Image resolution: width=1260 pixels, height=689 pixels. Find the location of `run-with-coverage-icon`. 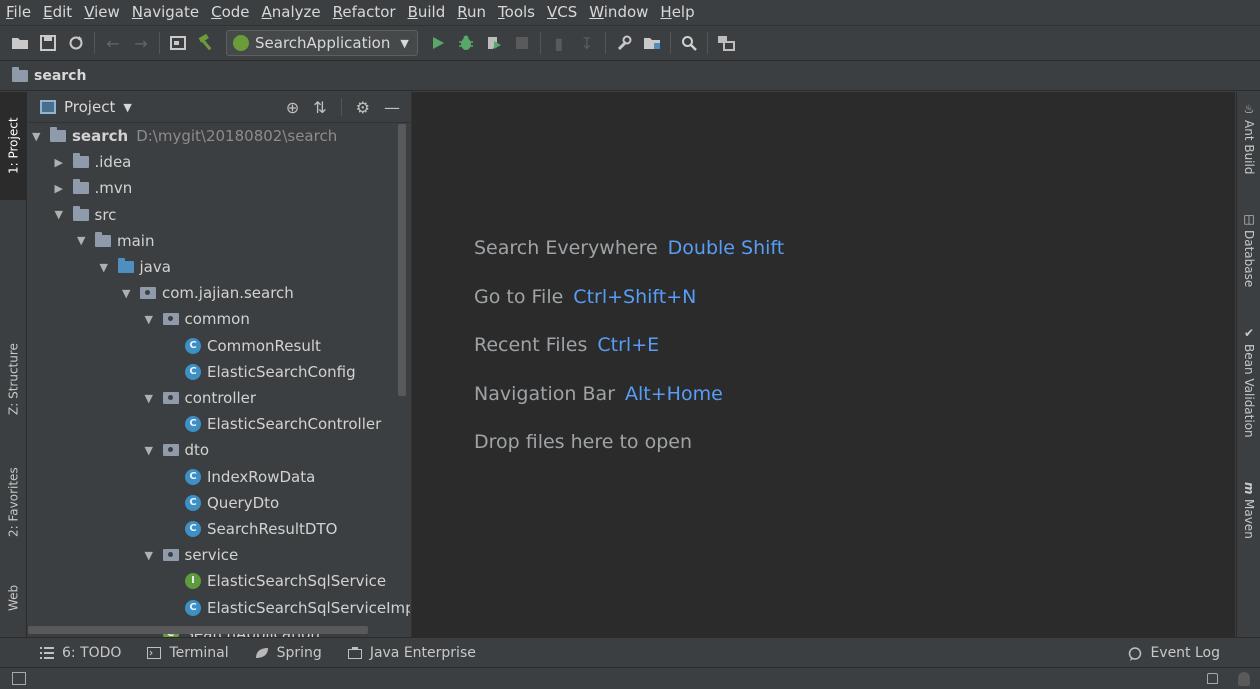

run-with-coverage-icon is located at coordinates (494, 43).